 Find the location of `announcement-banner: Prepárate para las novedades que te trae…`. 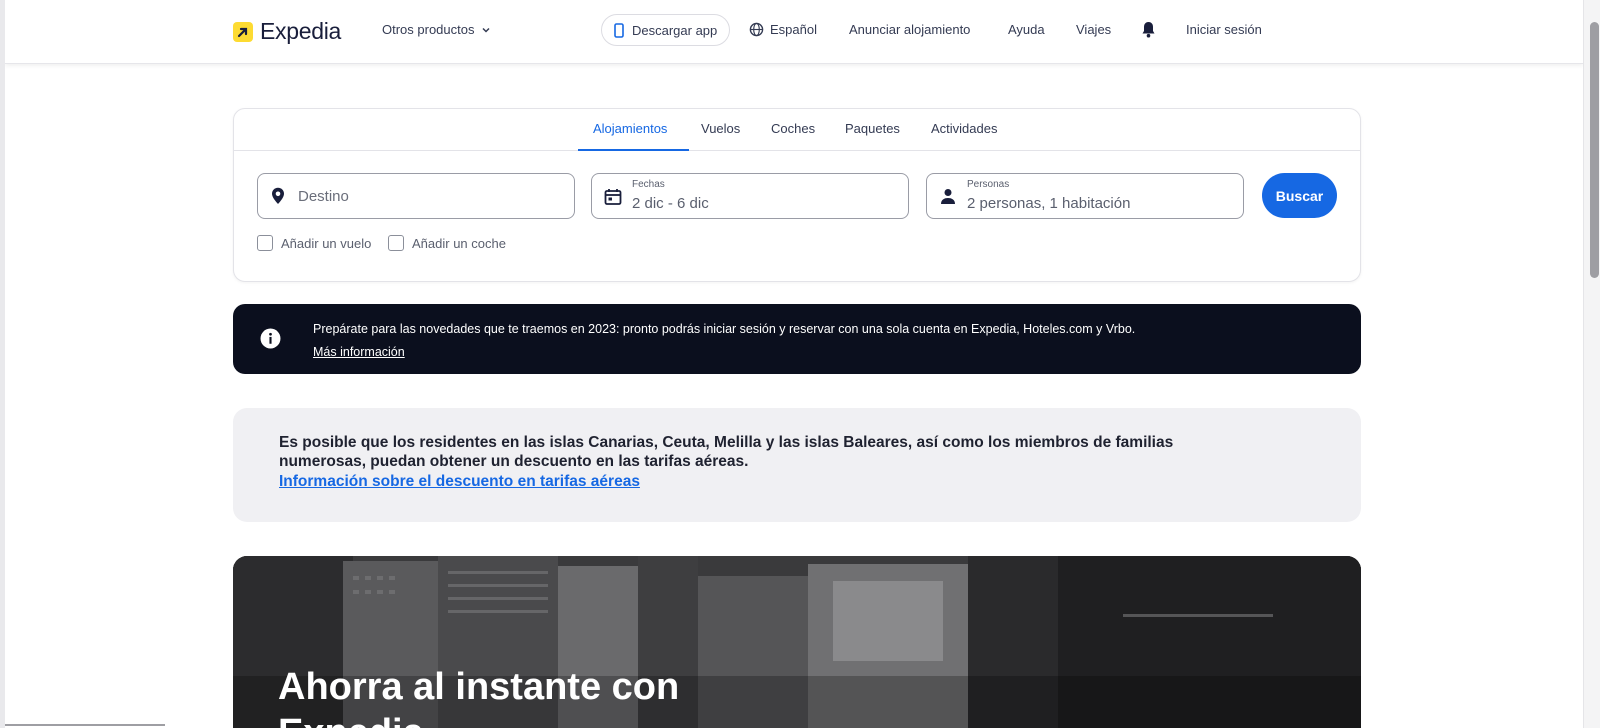

announcement-banner: Prepárate para las novedades que te trae… is located at coordinates (797, 339).